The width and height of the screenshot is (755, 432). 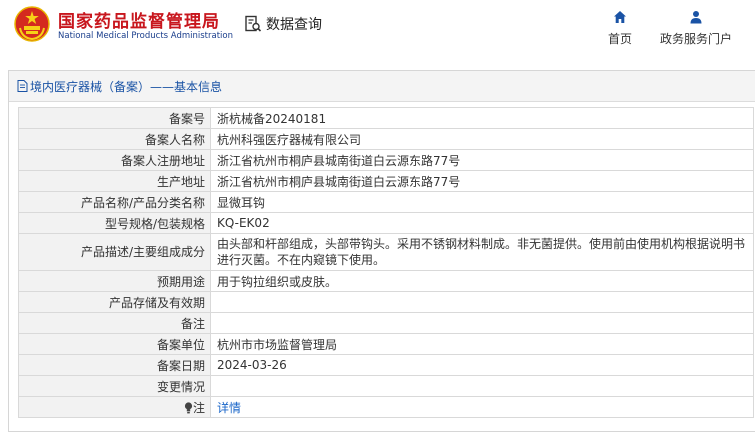 I want to click on row-label: 备案号, so click(x=114, y=118).